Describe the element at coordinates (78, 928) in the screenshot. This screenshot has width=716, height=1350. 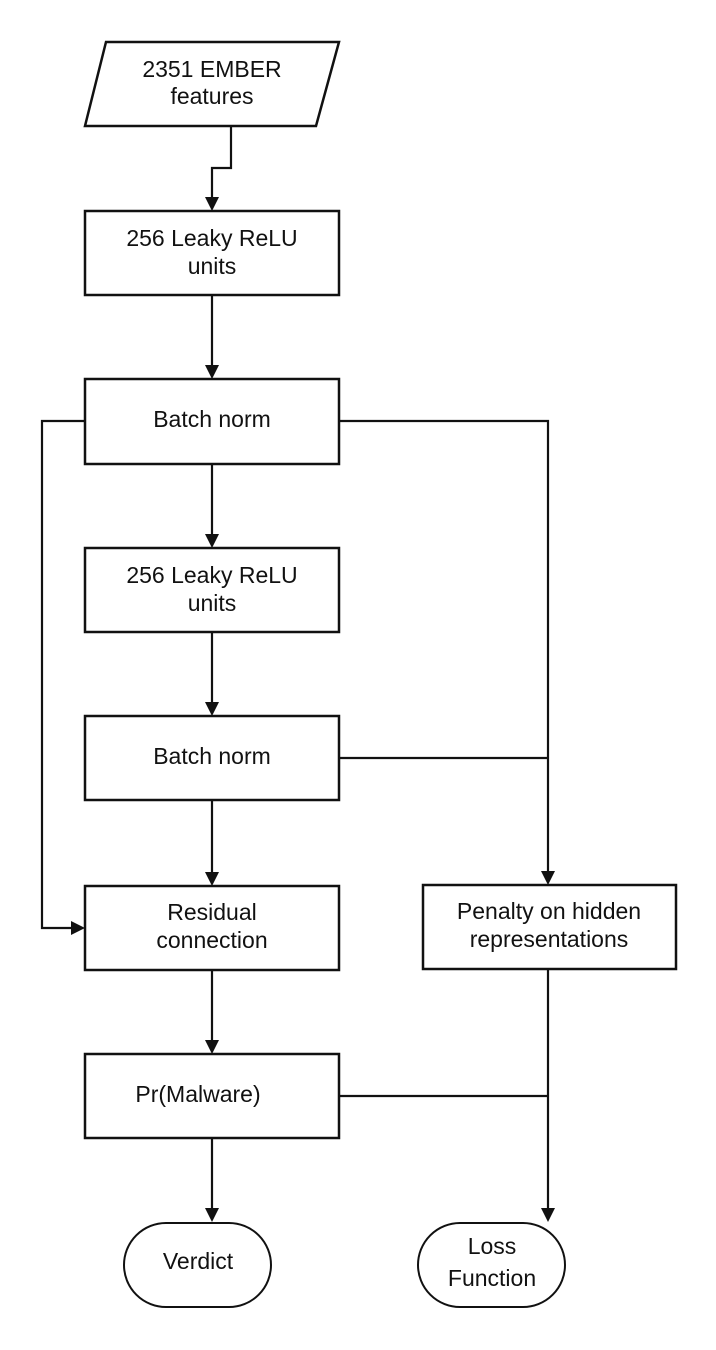
I see `arrowhead-skip-to-residual` at that location.